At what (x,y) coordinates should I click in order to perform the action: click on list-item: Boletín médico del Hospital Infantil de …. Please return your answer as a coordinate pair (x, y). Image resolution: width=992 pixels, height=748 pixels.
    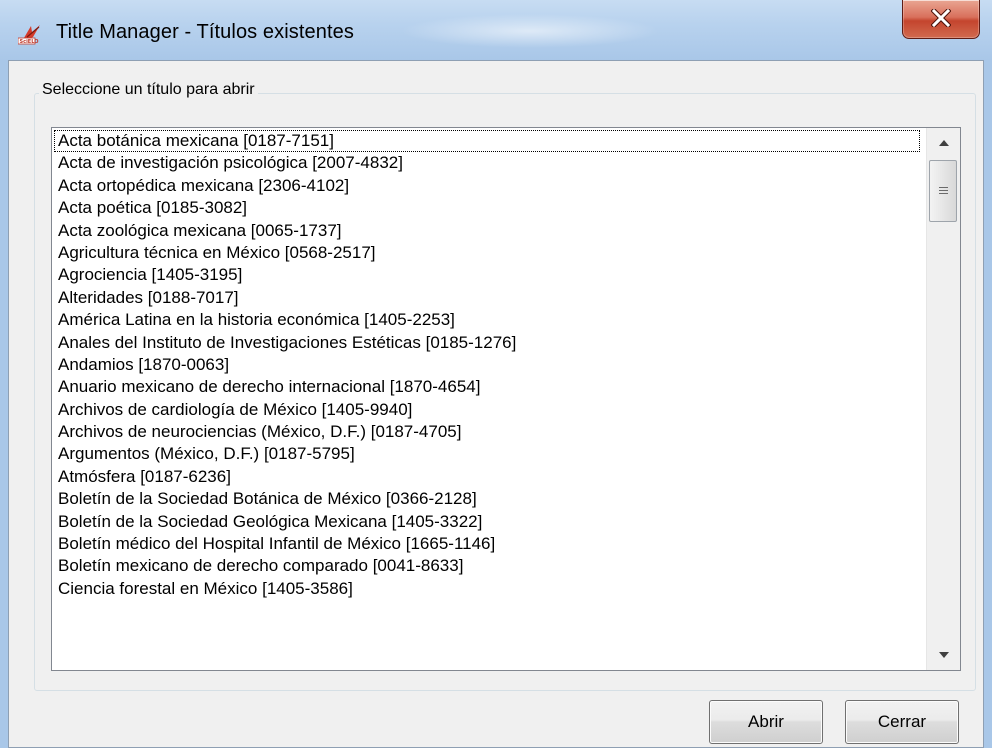
    Looking at the image, I should click on (487, 544).